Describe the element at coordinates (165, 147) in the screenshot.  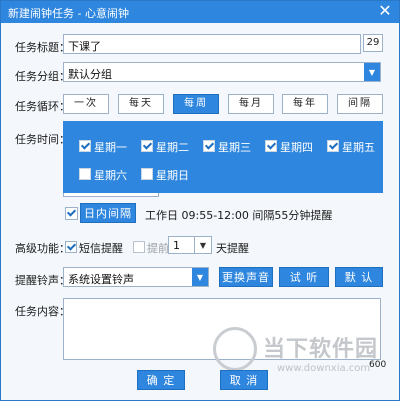
I see `day-tue: 星期二` at that location.